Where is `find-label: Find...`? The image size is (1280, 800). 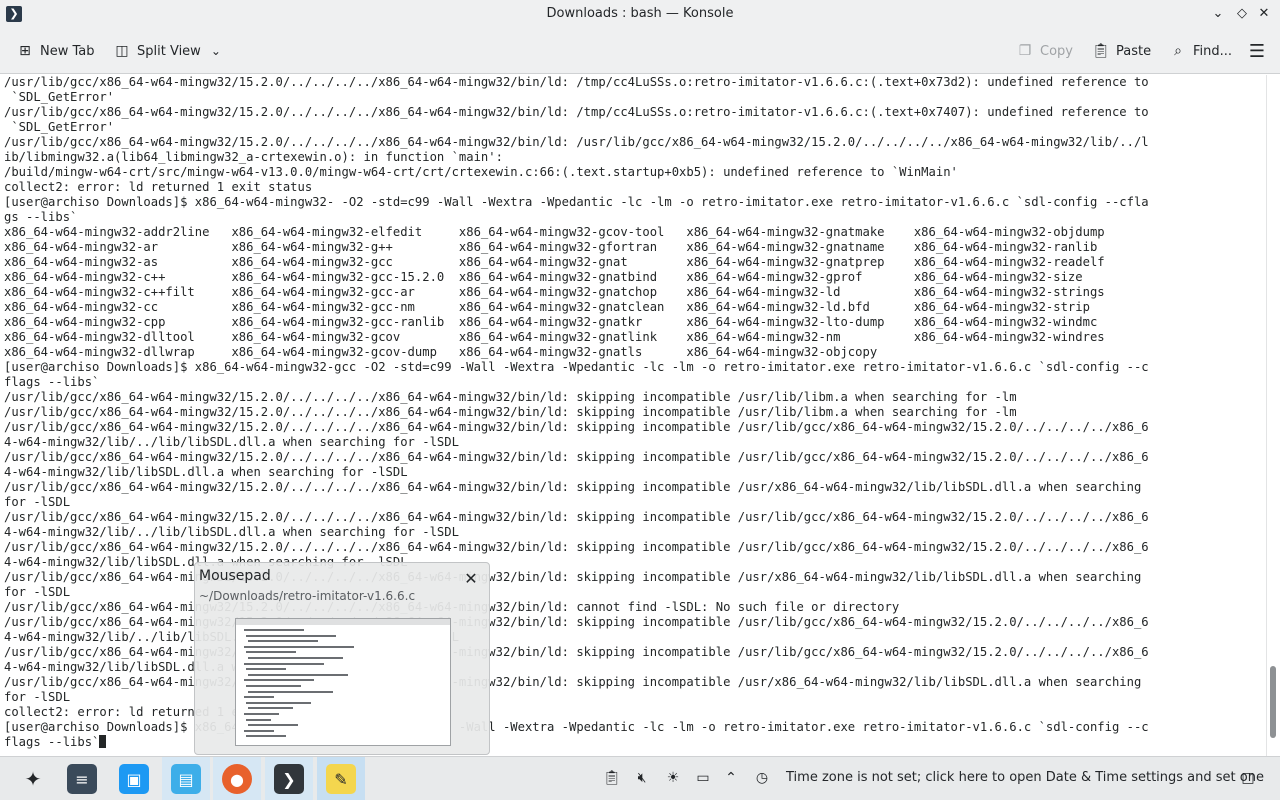
find-label: Find... is located at coordinates (1213, 51).